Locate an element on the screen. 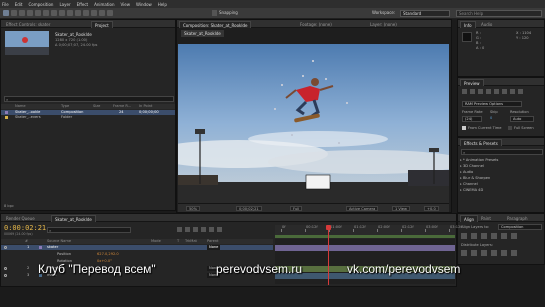 The width and height of the screenshot is (545, 307). play-icon is located at coordinates (480, 91).